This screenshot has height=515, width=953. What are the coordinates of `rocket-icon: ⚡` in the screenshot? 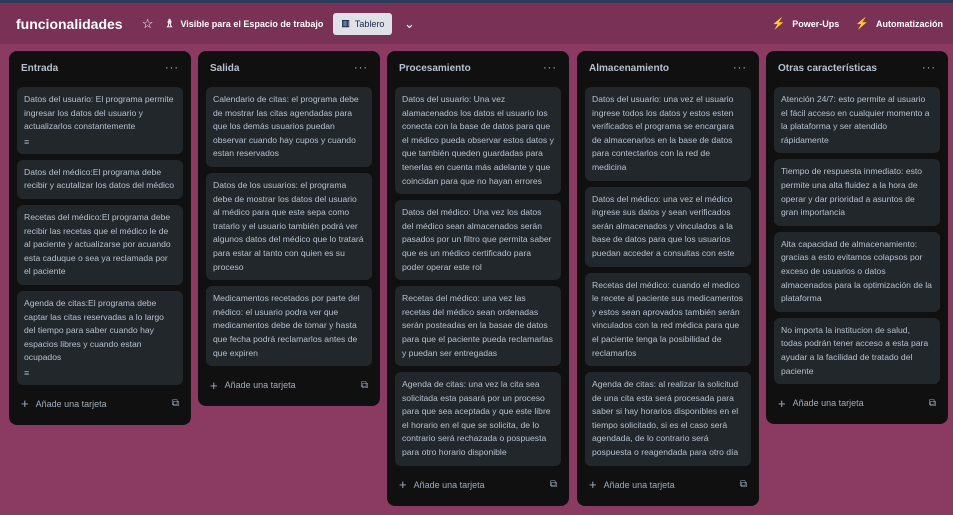 It's located at (778, 24).